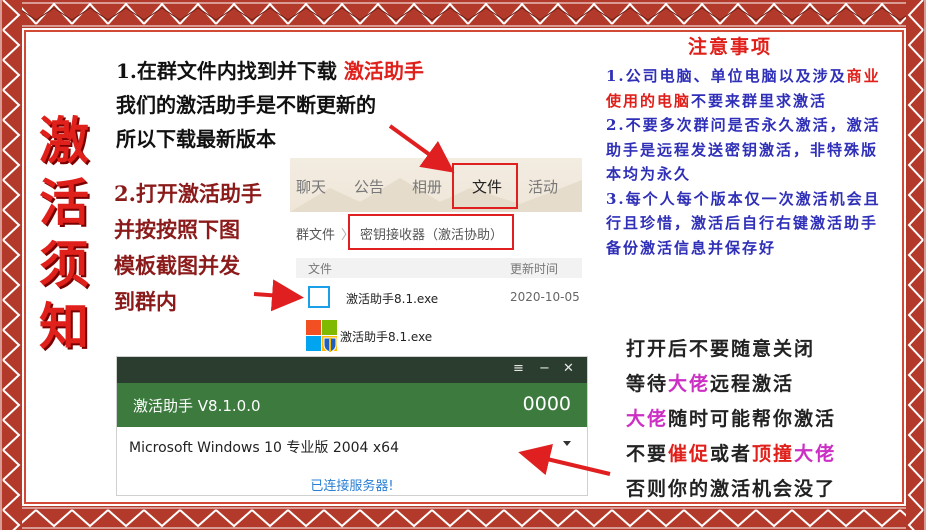 This screenshot has height=530, width=926. Describe the element at coordinates (564, 459) in the screenshot. I see `arrow-to-activator` at that location.